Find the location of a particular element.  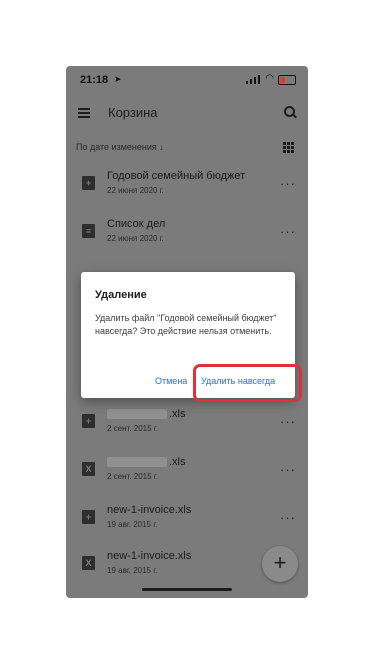

sort-dropdown: По дате изменения ↓ is located at coordinates (120, 147).